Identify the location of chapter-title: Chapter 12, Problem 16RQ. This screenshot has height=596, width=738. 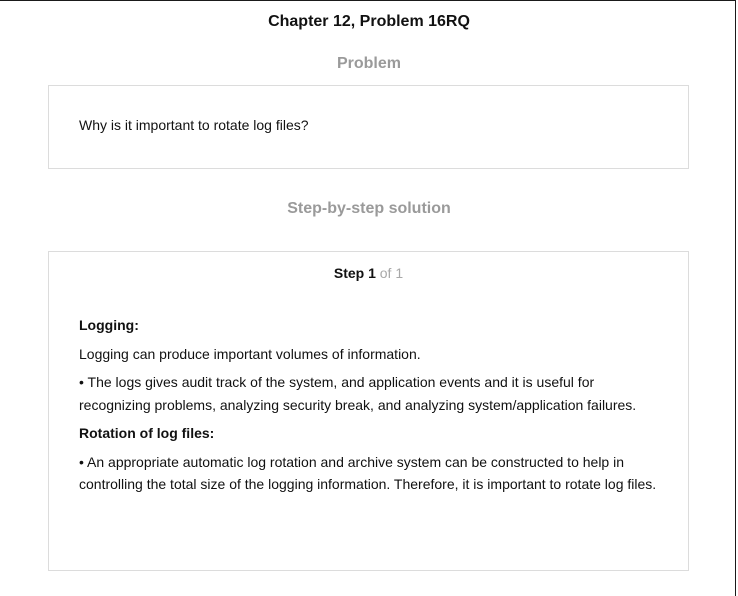
(369, 21).